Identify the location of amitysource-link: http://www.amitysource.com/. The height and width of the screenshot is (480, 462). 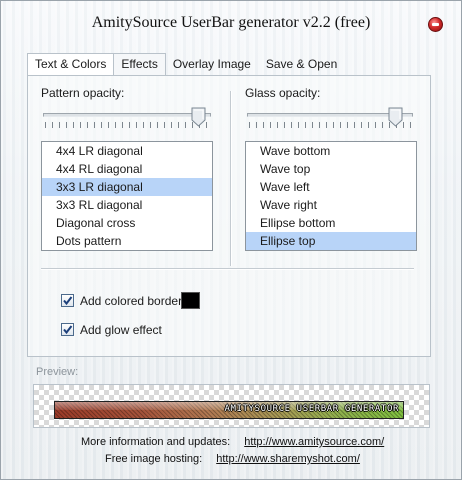
(314, 442).